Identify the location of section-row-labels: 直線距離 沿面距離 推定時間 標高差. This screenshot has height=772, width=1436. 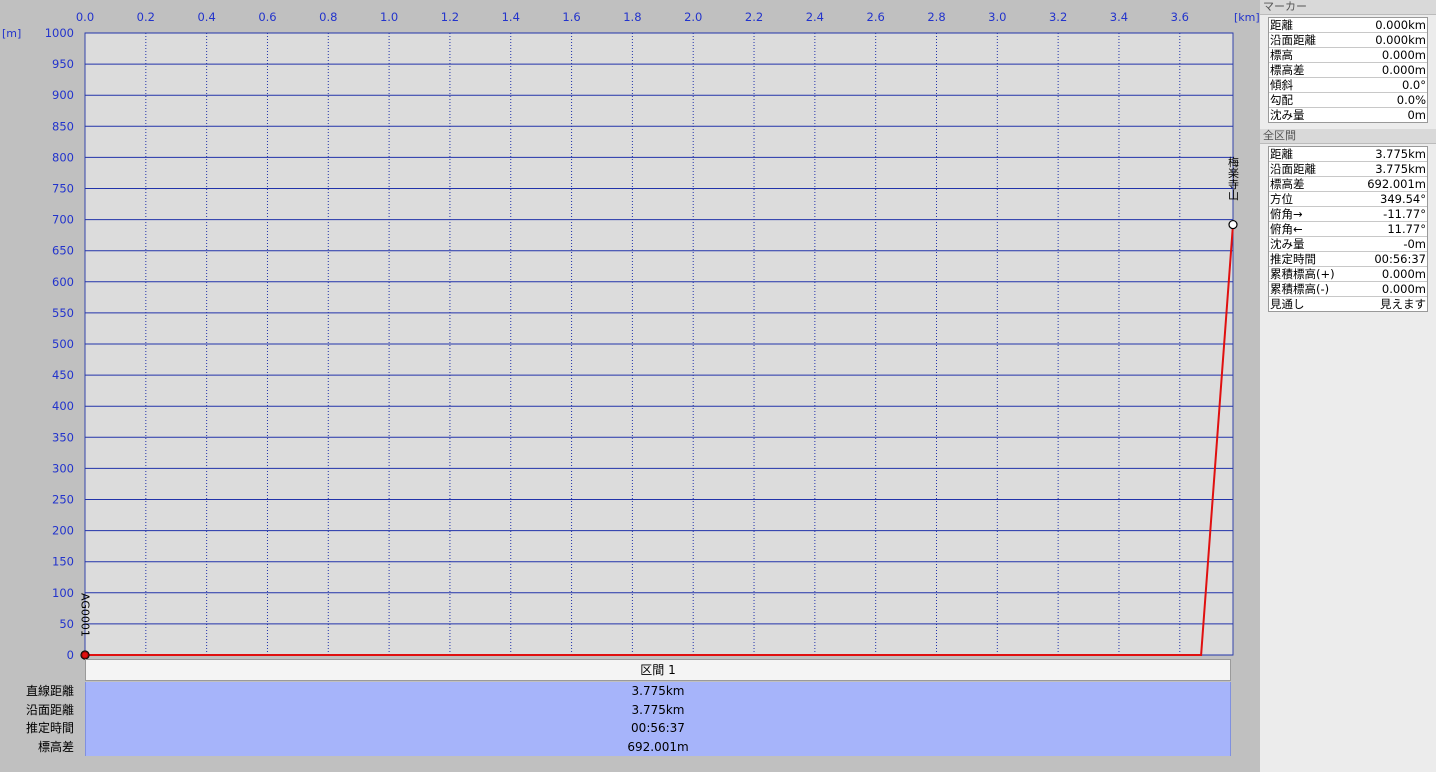
(40, 719).